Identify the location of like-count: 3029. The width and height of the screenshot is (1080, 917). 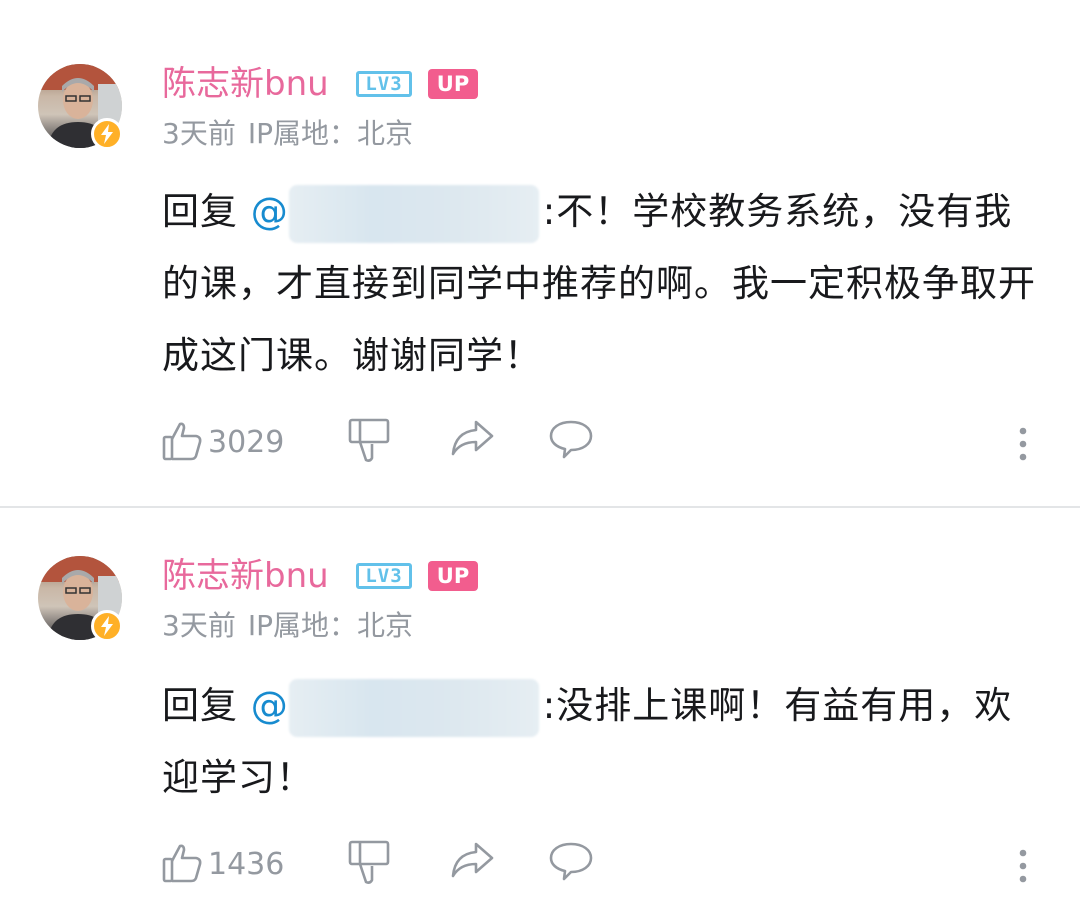
(246, 442).